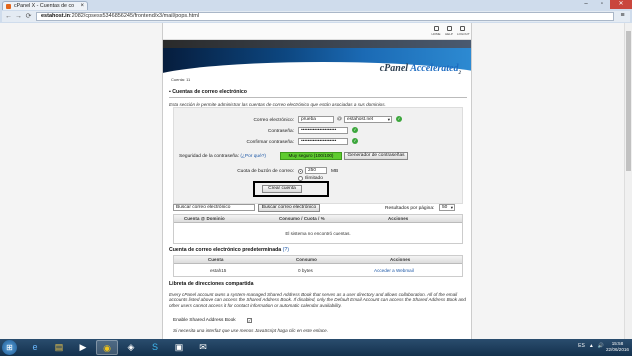 The height and width of the screenshot is (356, 632). I want to click on per-page-select: 50, so click(447, 207).